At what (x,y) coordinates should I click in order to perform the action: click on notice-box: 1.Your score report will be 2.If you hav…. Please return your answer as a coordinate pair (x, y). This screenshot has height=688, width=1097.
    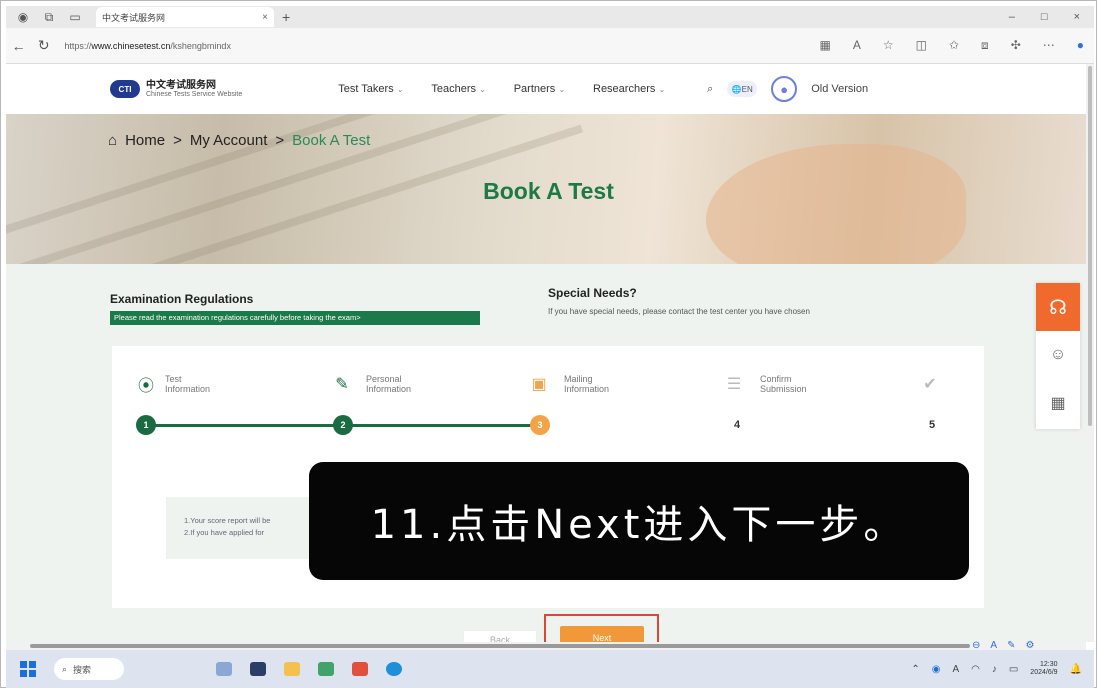
    Looking at the image, I should click on (246, 528).